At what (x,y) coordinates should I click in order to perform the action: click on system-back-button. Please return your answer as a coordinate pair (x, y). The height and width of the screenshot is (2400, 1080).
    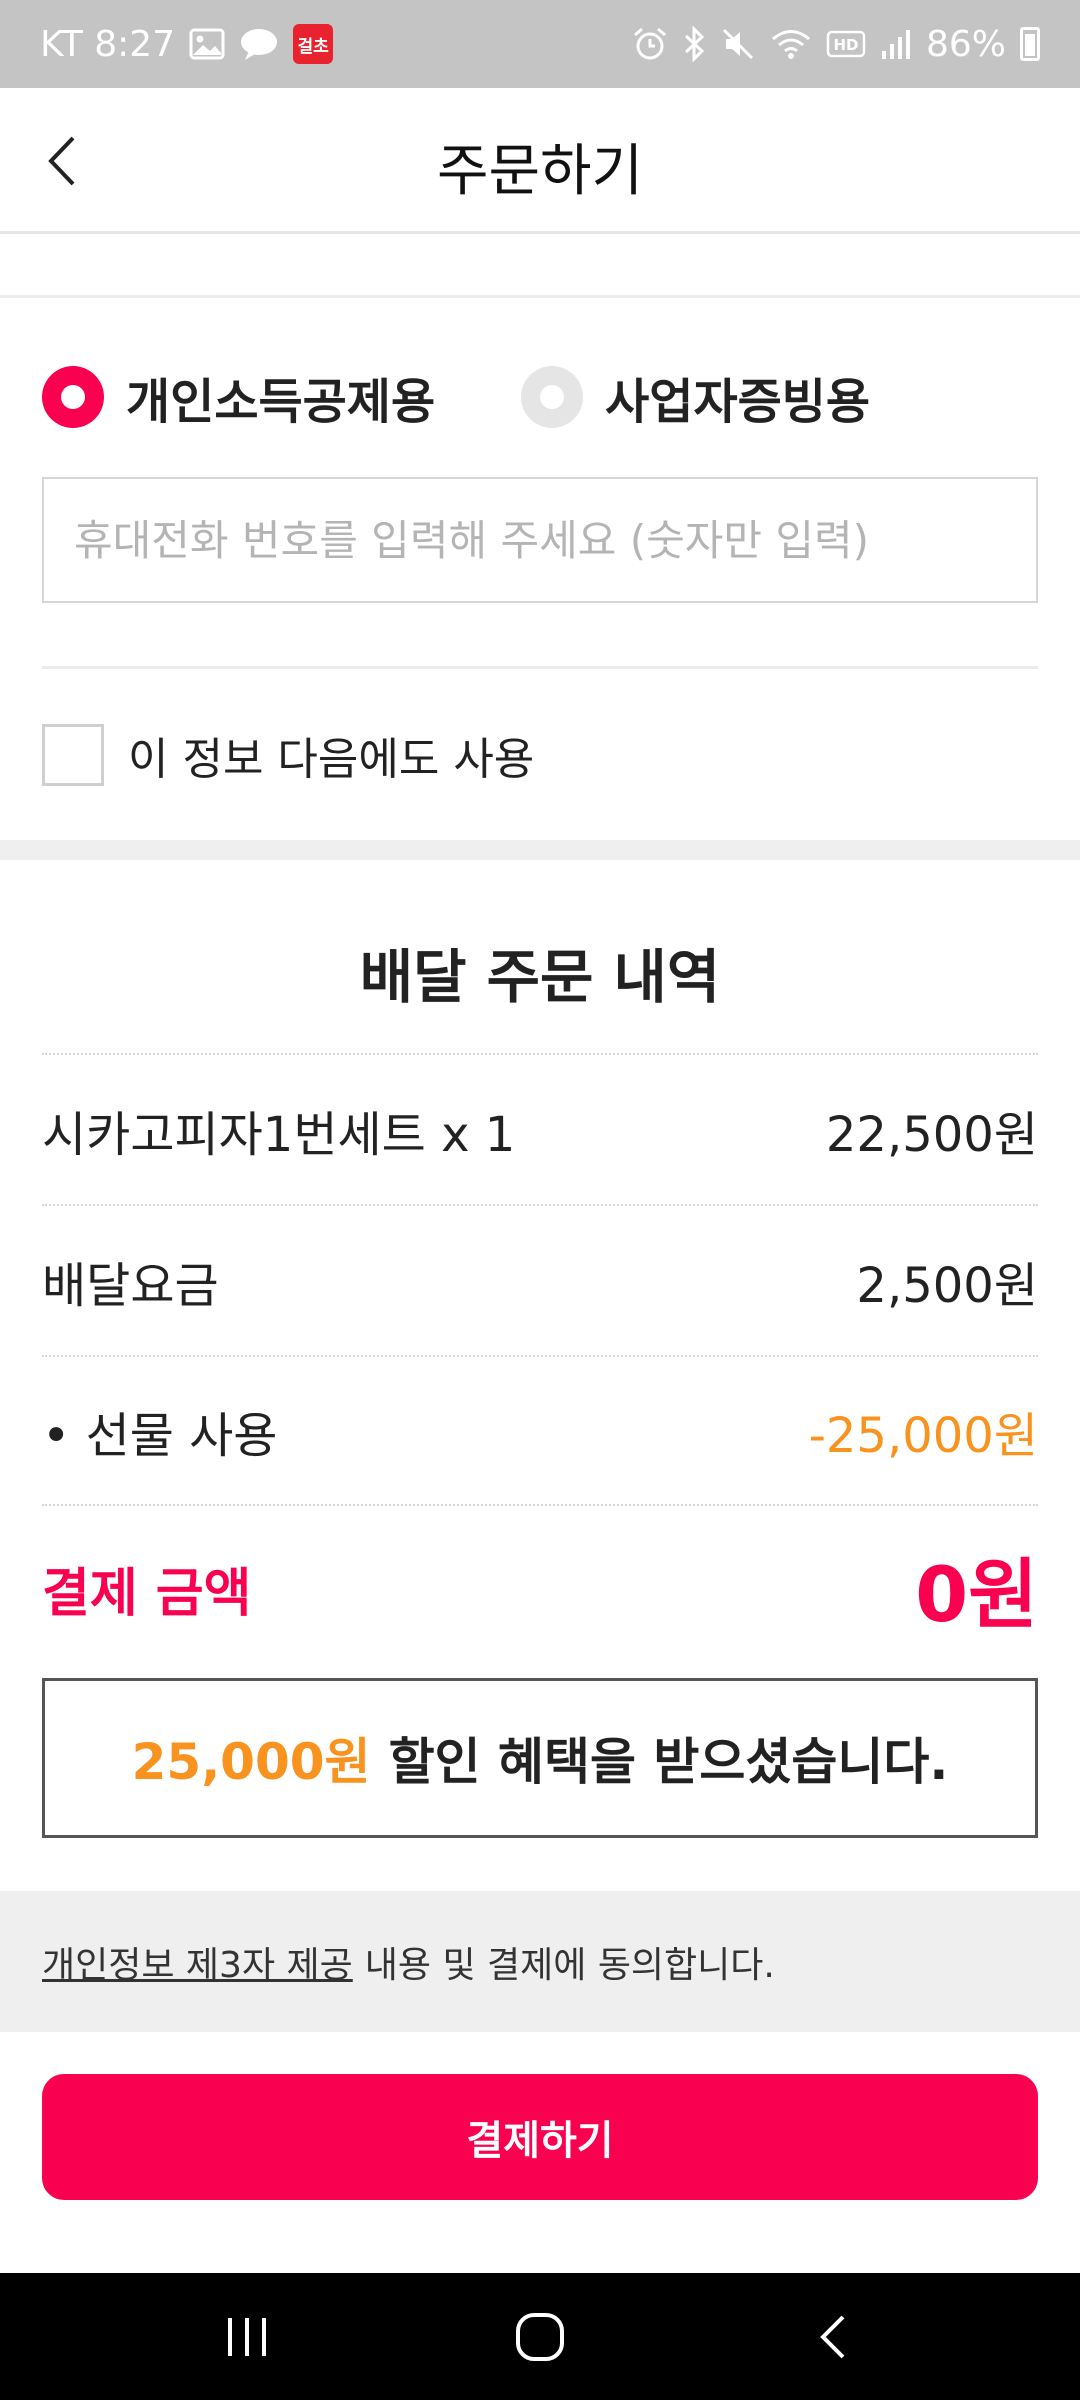
    Looking at the image, I should click on (833, 2337).